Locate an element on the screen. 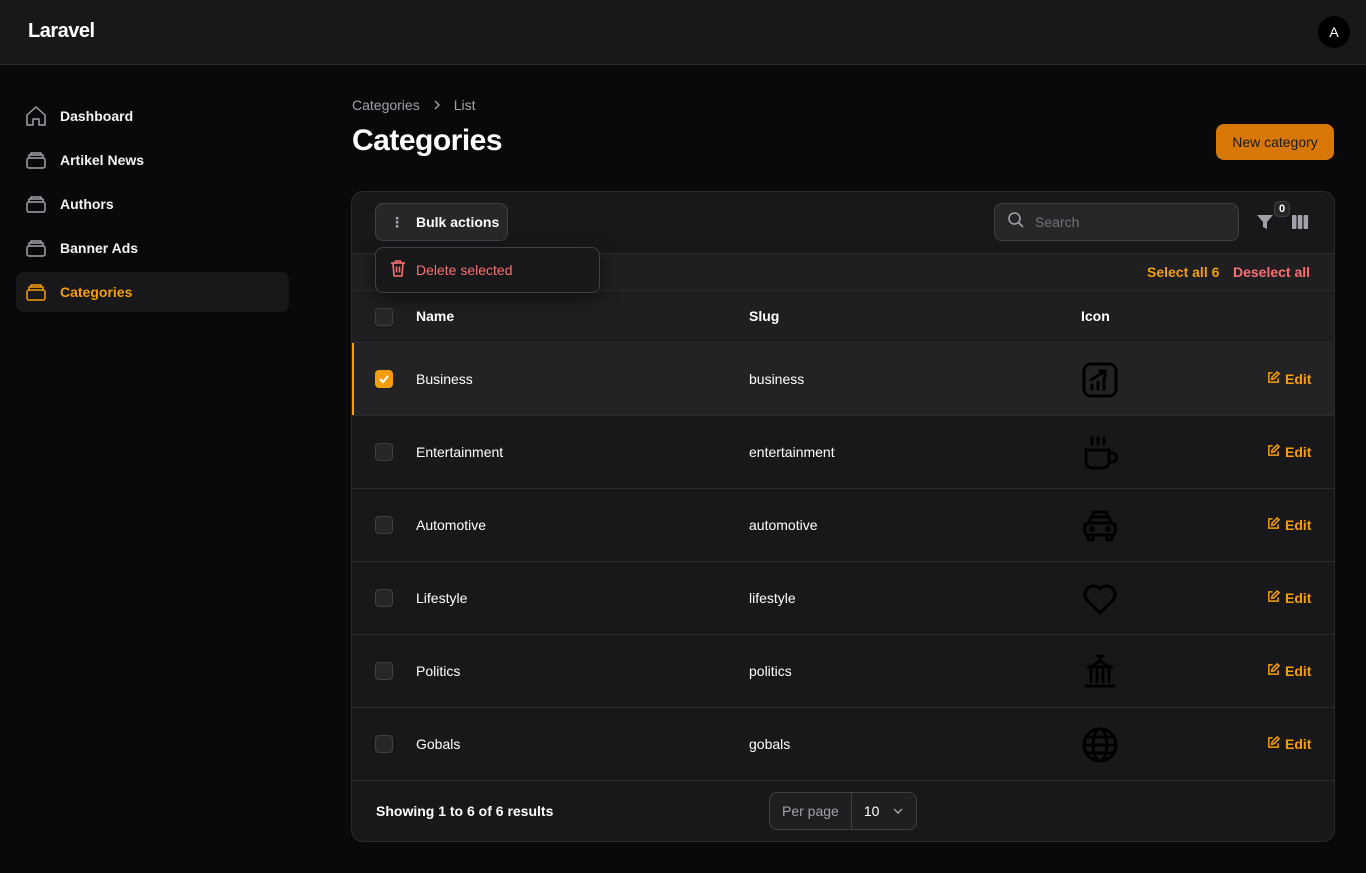 Image resolution: width=1366 pixels, height=873 pixels. sidebar-item-label: Banner Ads is located at coordinates (99, 248).